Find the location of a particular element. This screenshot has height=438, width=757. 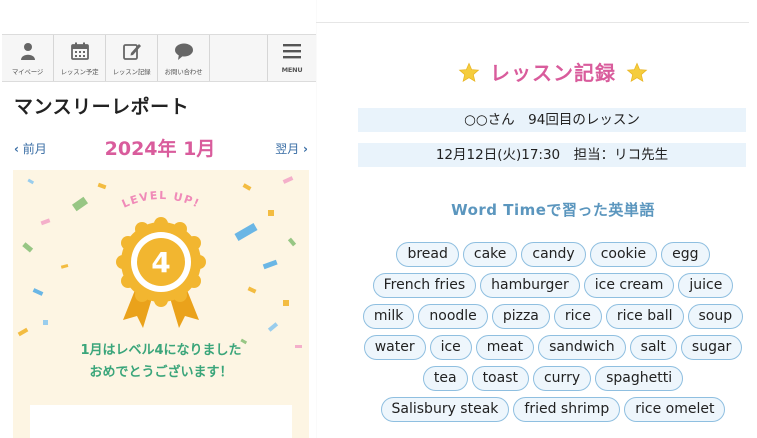

nav-spacer is located at coordinates (239, 58).